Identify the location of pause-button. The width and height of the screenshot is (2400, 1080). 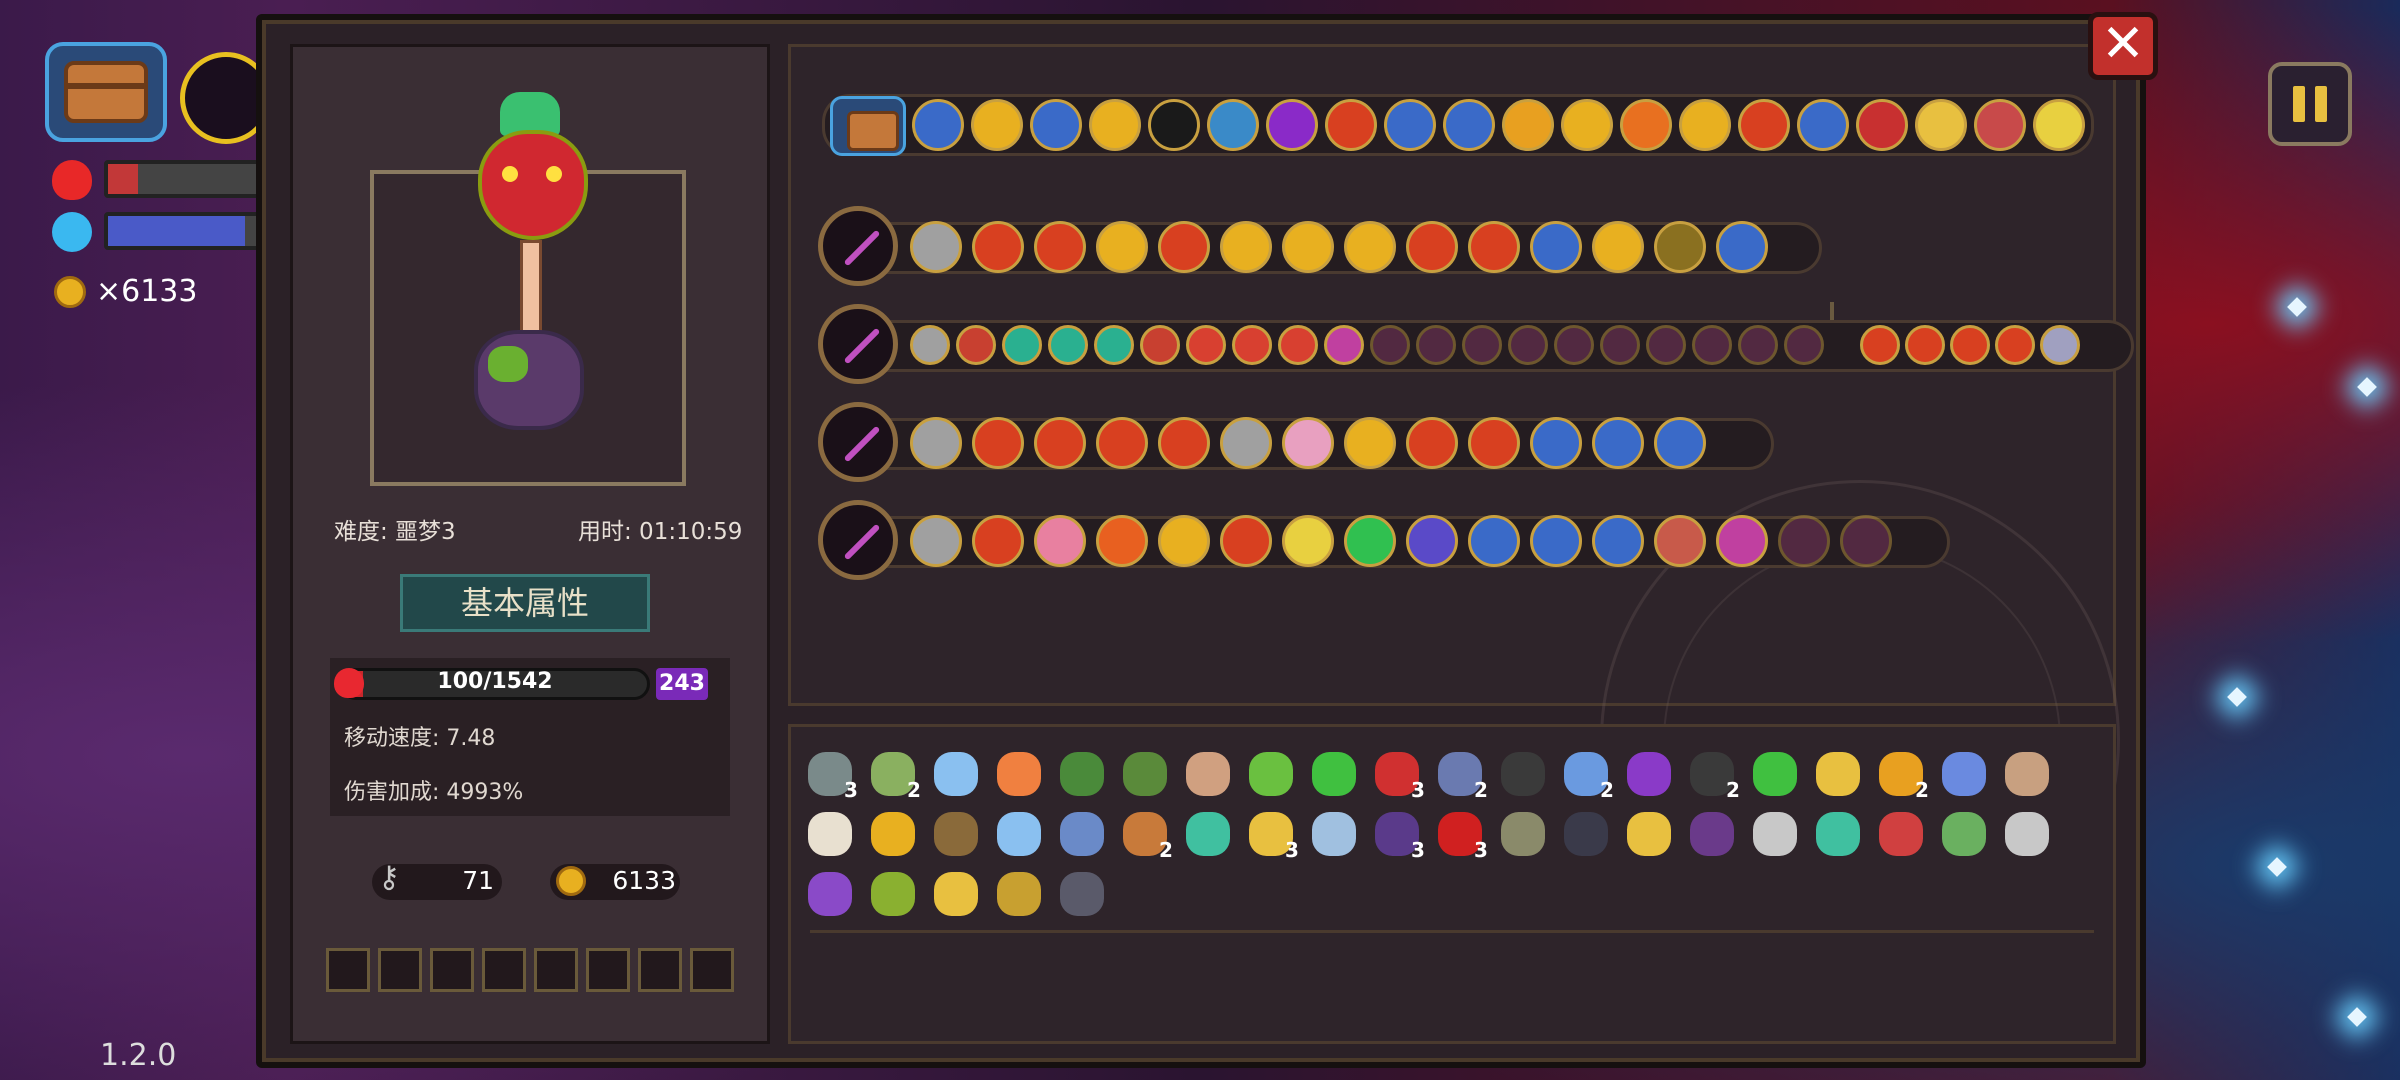
(2310, 104).